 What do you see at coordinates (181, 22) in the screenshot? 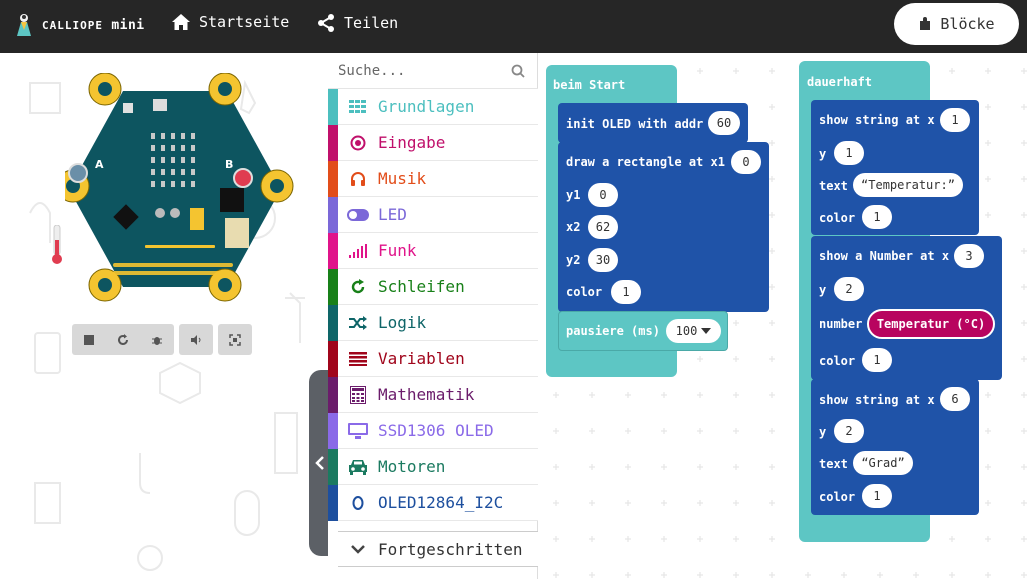
I see `home-icon` at bounding box center [181, 22].